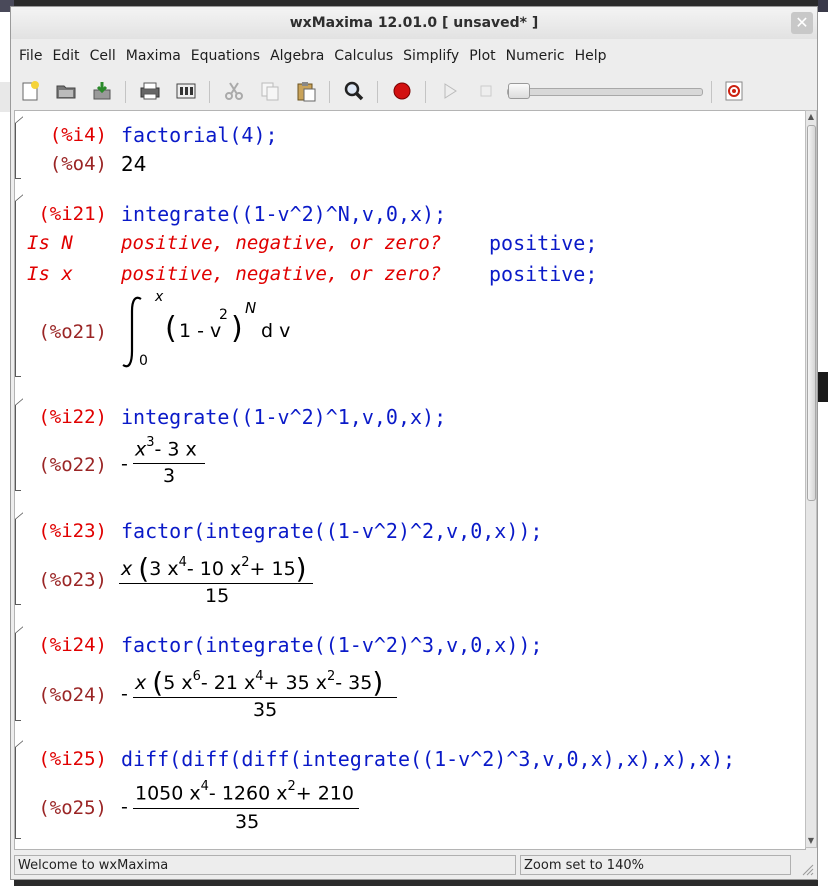 The height and width of the screenshot is (886, 828). Describe the element at coordinates (482, 56) in the screenshot. I see `menu-plot: Plot` at that location.